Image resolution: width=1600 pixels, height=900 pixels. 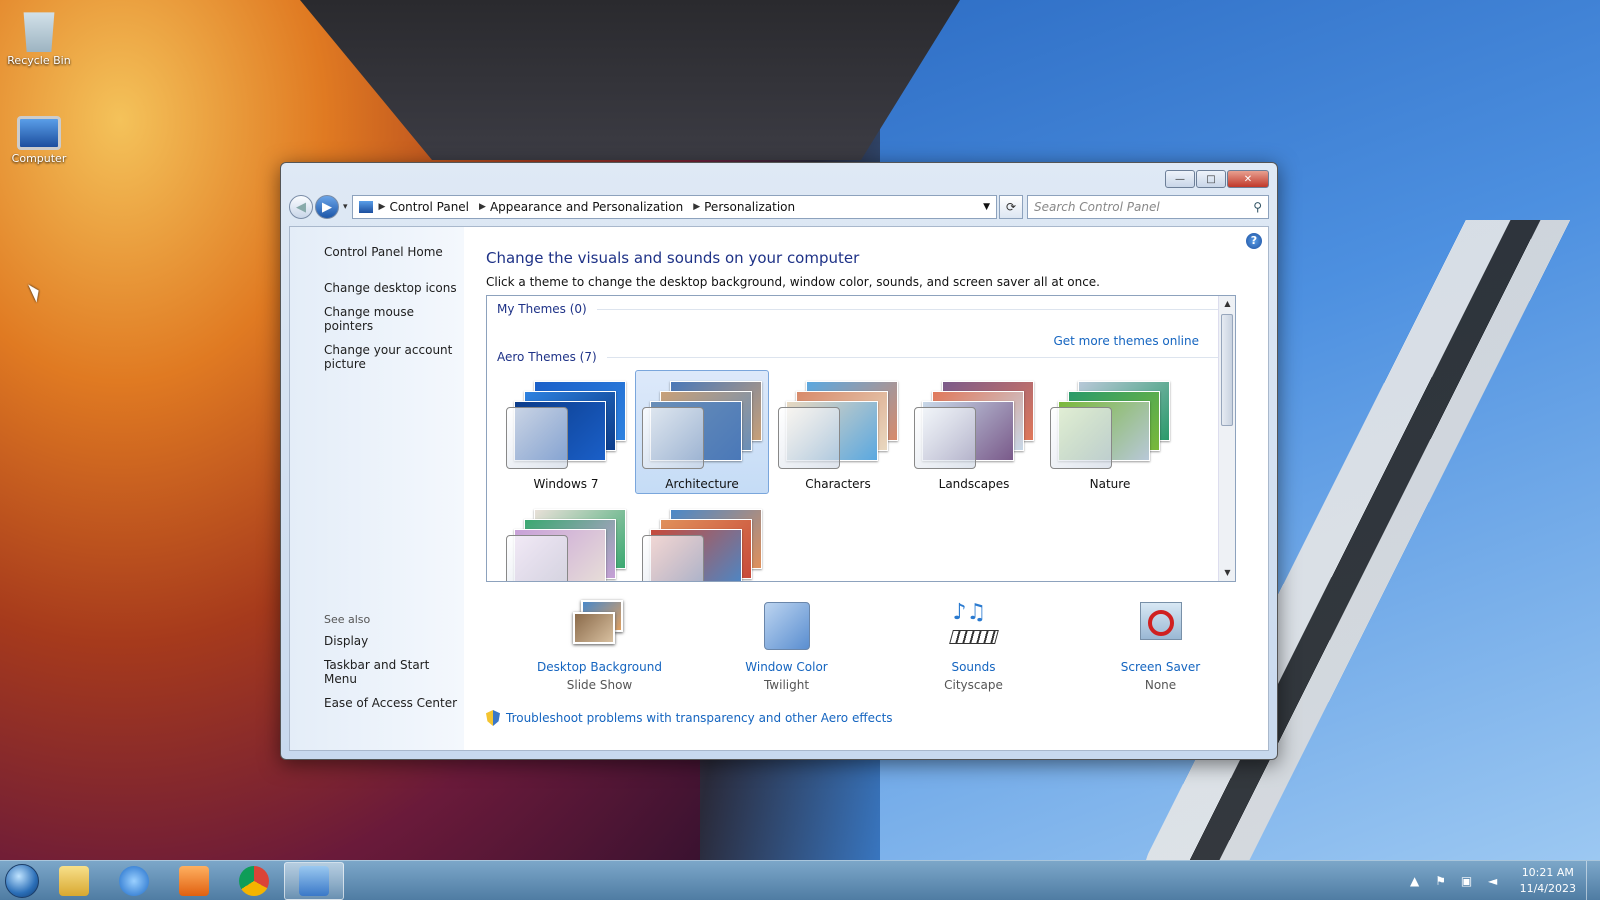 What do you see at coordinates (134, 881) in the screenshot?
I see `taskbar-ie` at bounding box center [134, 881].